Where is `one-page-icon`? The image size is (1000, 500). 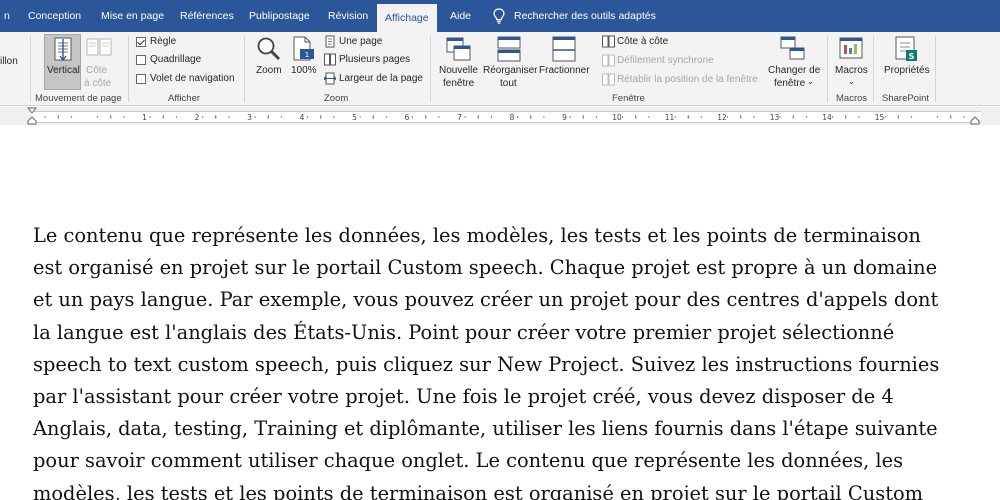 one-page-icon is located at coordinates (330, 41).